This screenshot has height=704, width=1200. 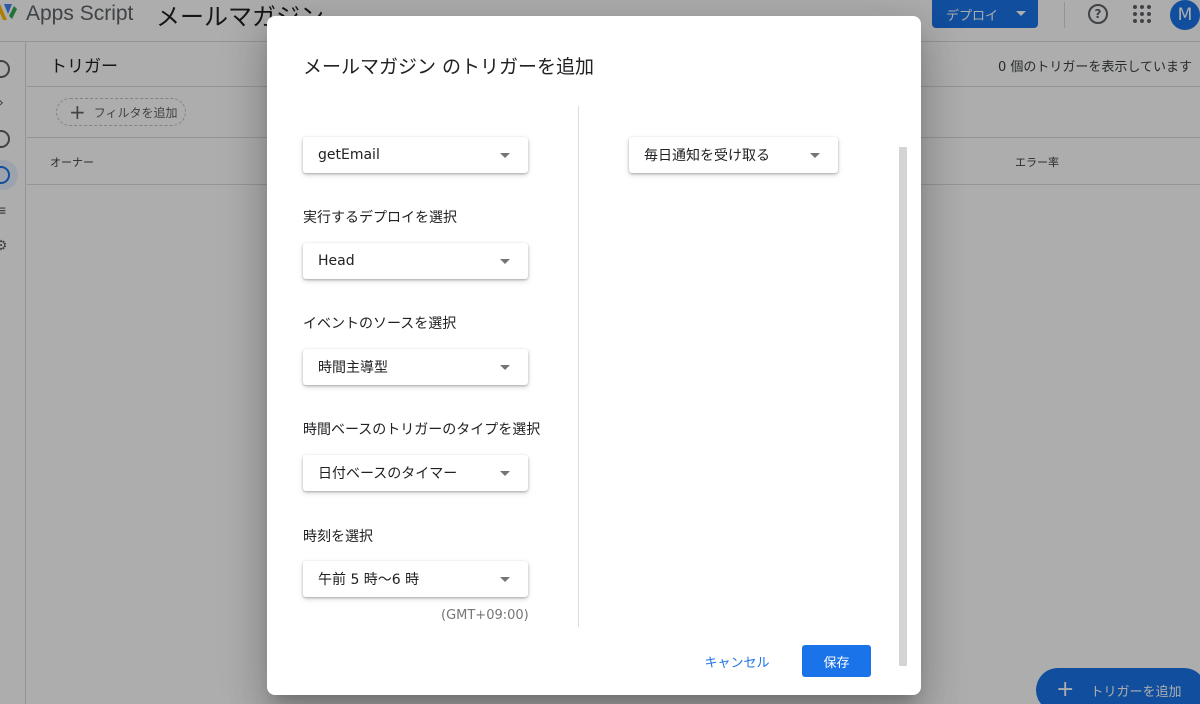 What do you see at coordinates (338, 537) in the screenshot?
I see `time-label: 時刻を選択` at bounding box center [338, 537].